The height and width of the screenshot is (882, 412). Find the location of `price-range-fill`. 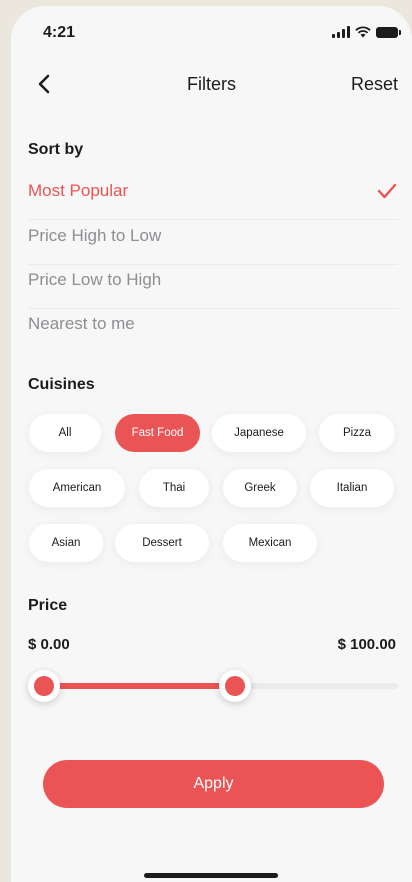

price-range-fill is located at coordinates (140, 686).